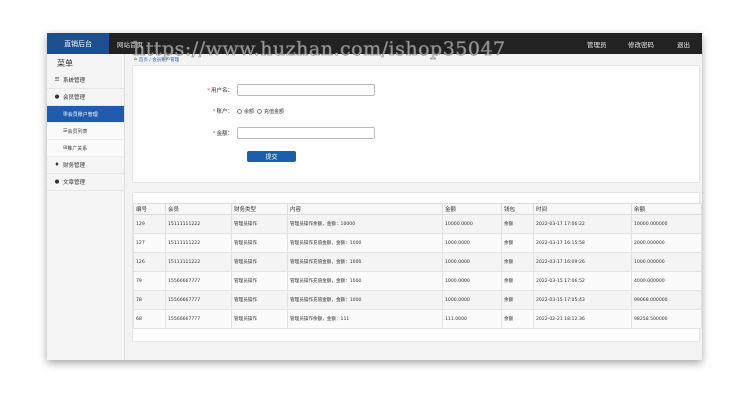  I want to click on logout-link: 退出, so click(683, 43).